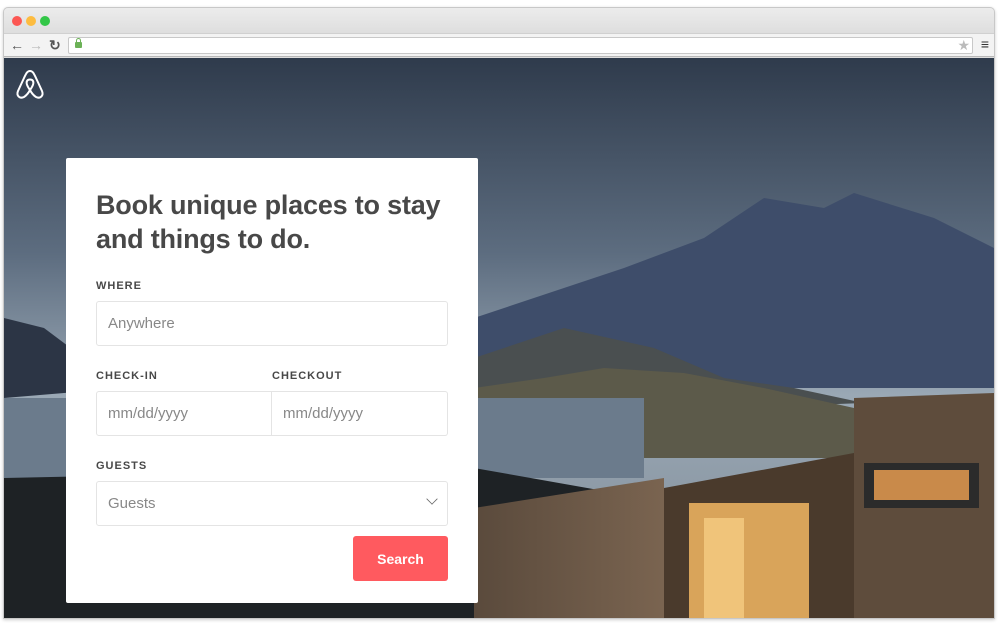 This screenshot has width=1000, height=625. I want to click on where-input: Anywhere, so click(272, 323).